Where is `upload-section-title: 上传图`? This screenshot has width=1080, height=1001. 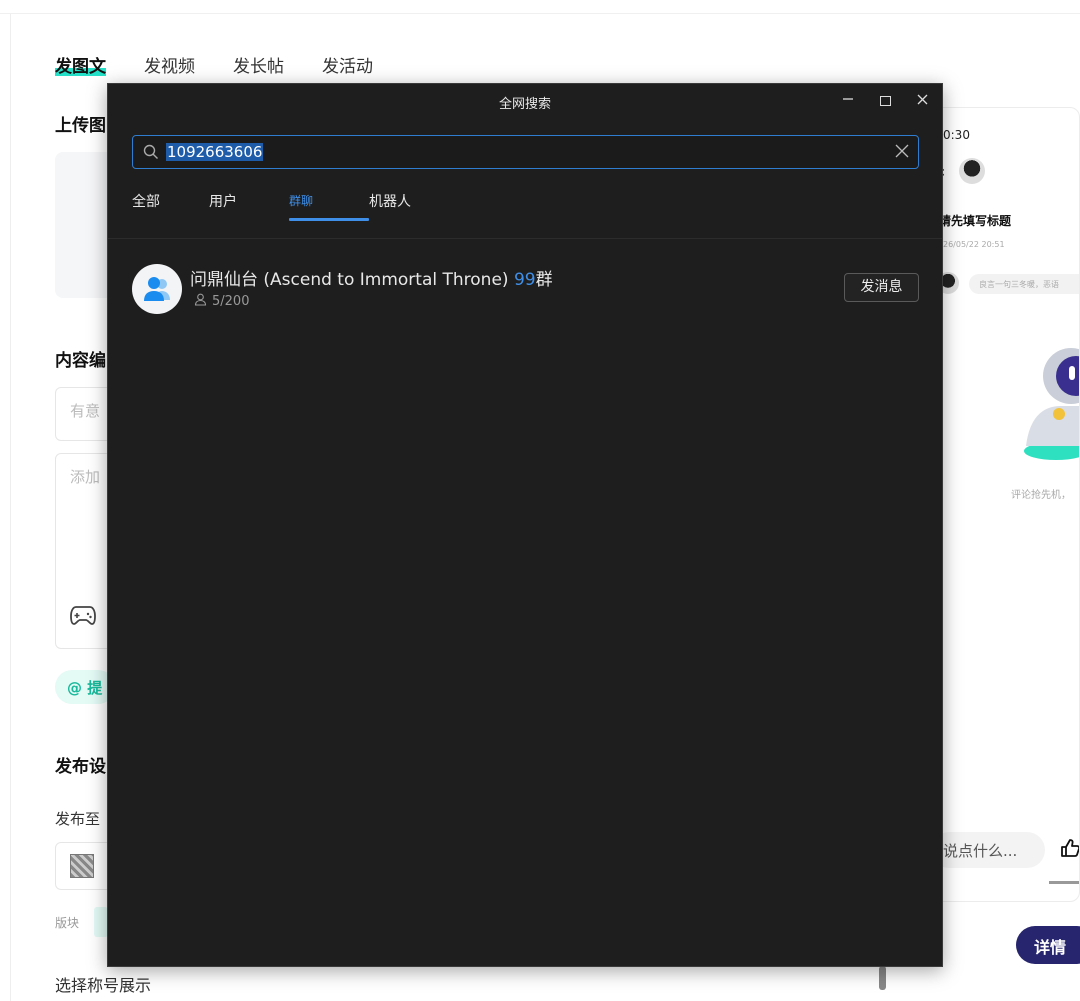 upload-section-title: 上传图 is located at coordinates (80, 126).